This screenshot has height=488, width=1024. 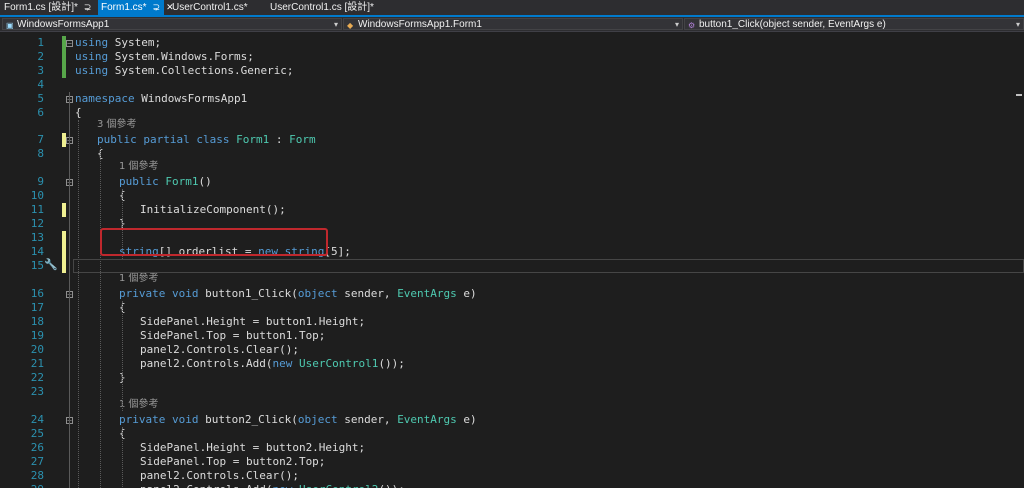 I want to click on collapse-toggle: −, so click(x=69, y=44).